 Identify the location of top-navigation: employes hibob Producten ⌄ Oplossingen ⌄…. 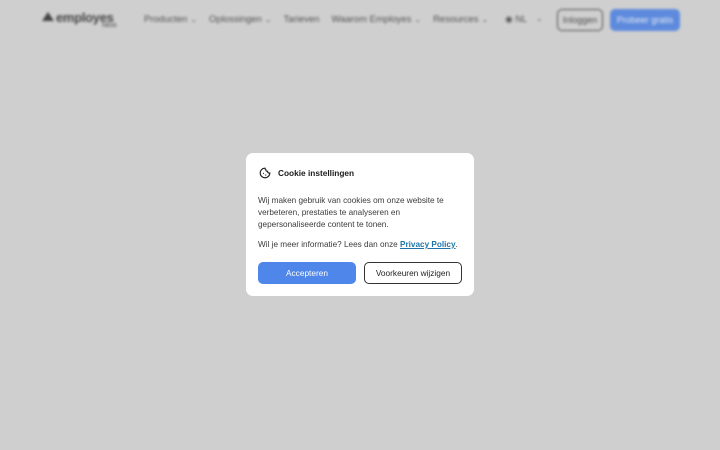
(360, 20).